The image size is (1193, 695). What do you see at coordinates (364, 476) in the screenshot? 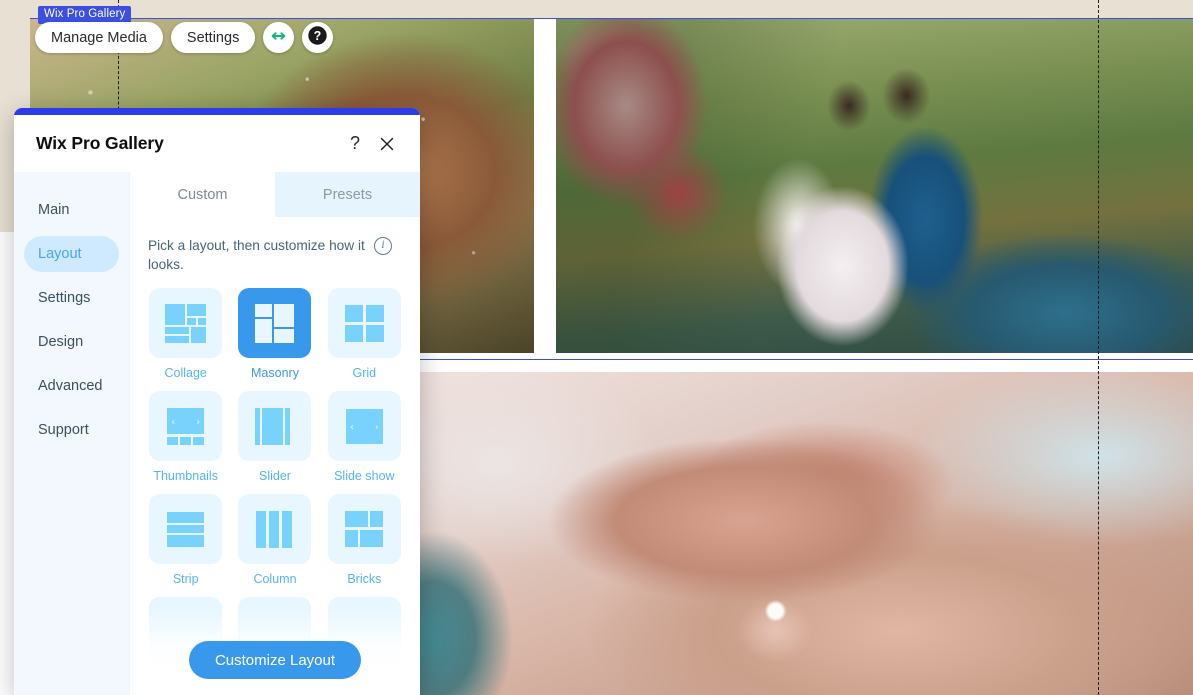
I see `layout-label-slide-show: Slide show` at bounding box center [364, 476].